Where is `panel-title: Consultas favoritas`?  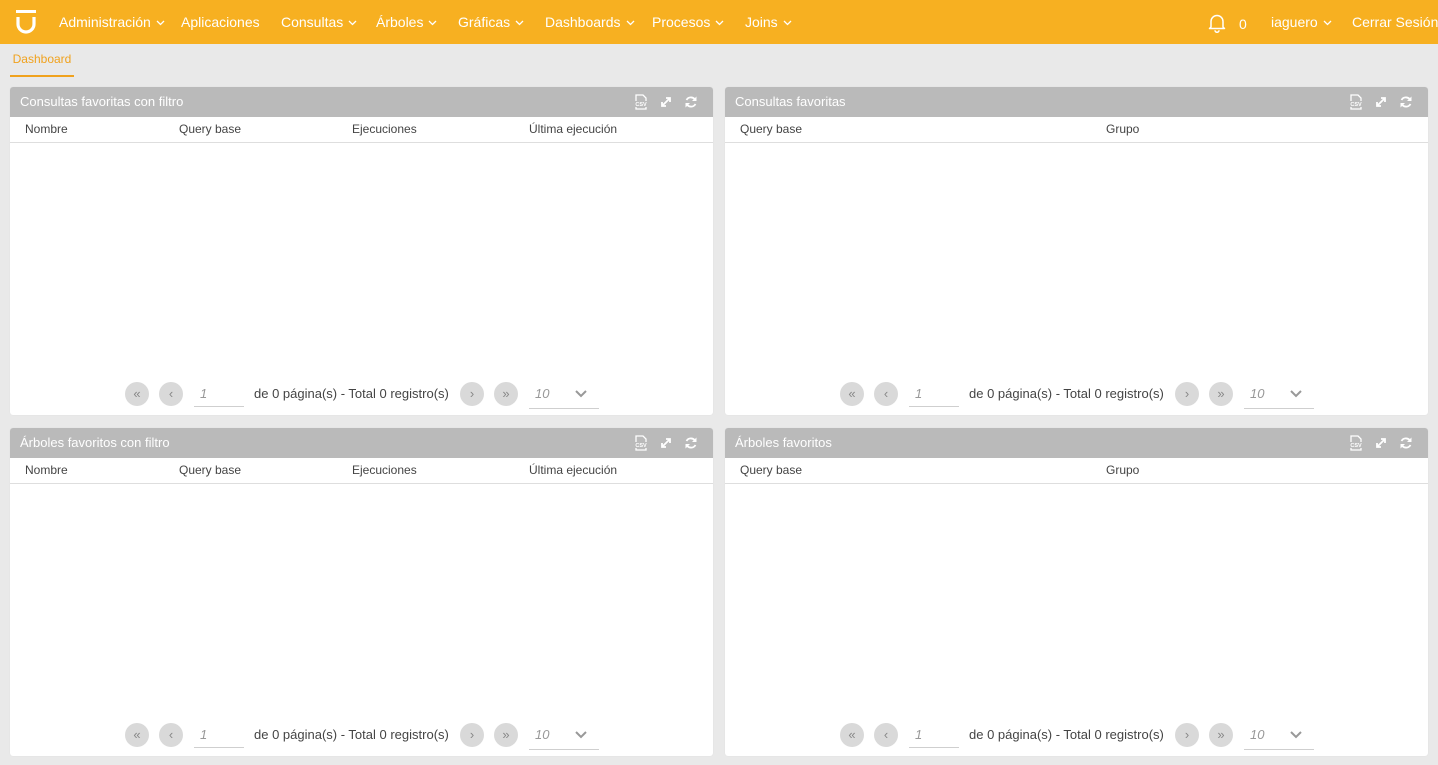
panel-title: Consultas favoritas is located at coordinates (790, 101).